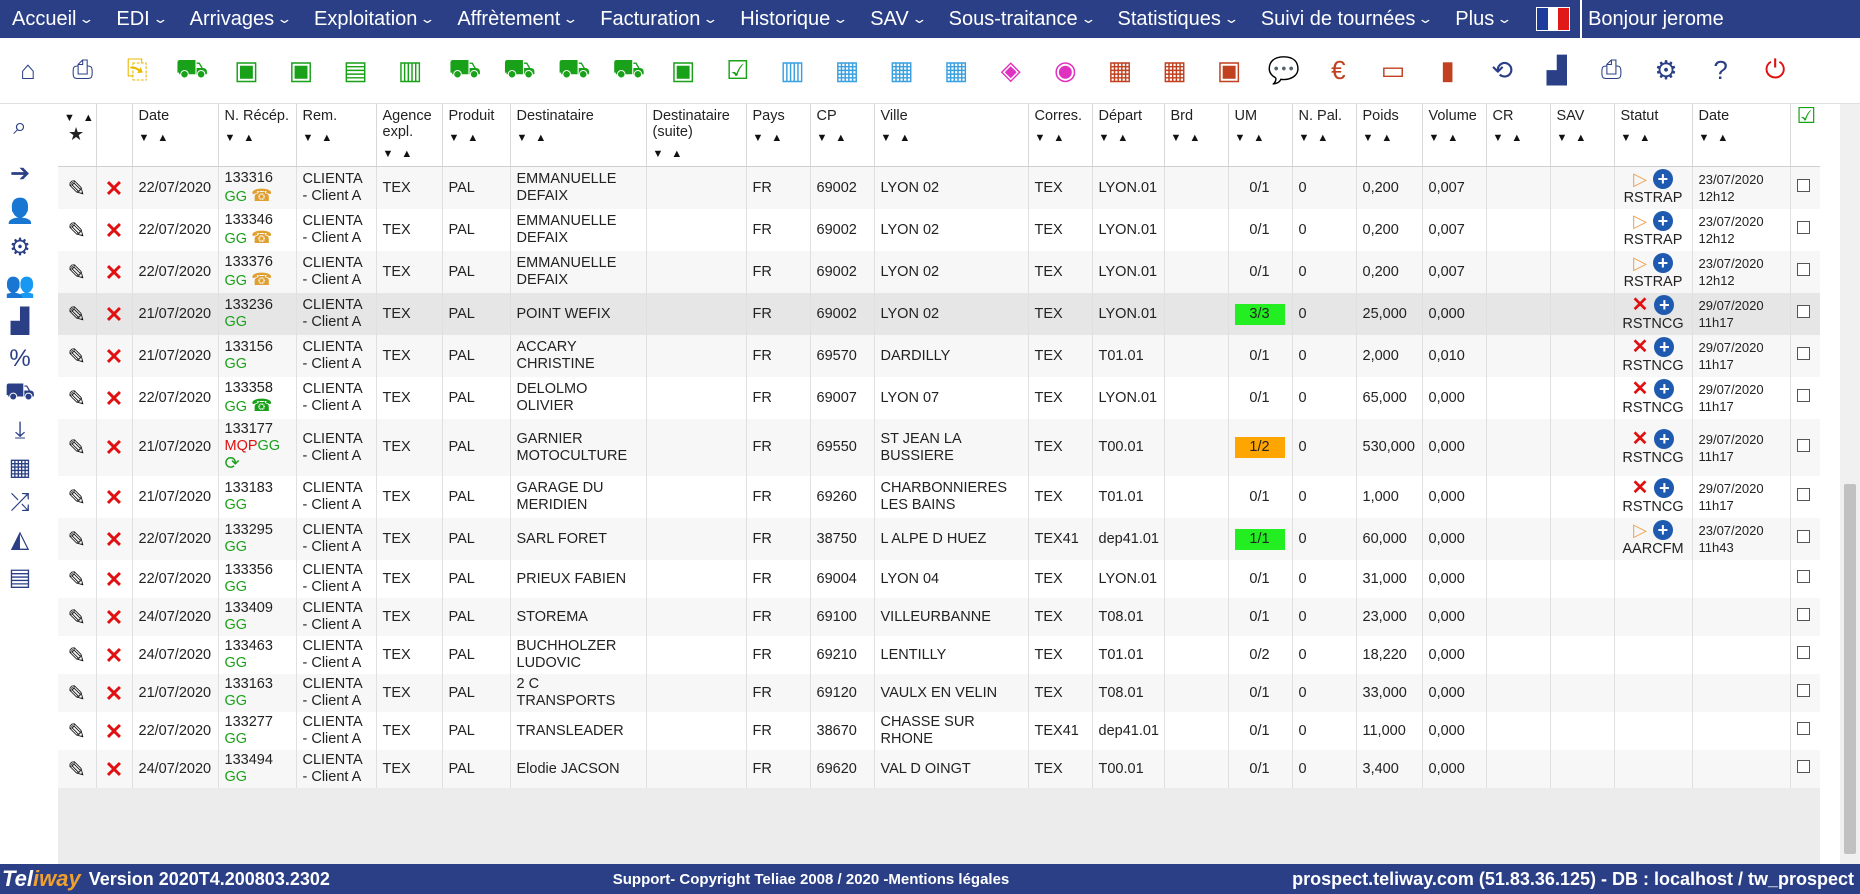 The image size is (1860, 894). What do you see at coordinates (1582, 135) in the screenshot?
I see `column-header-18: SAV ▼▲` at bounding box center [1582, 135].